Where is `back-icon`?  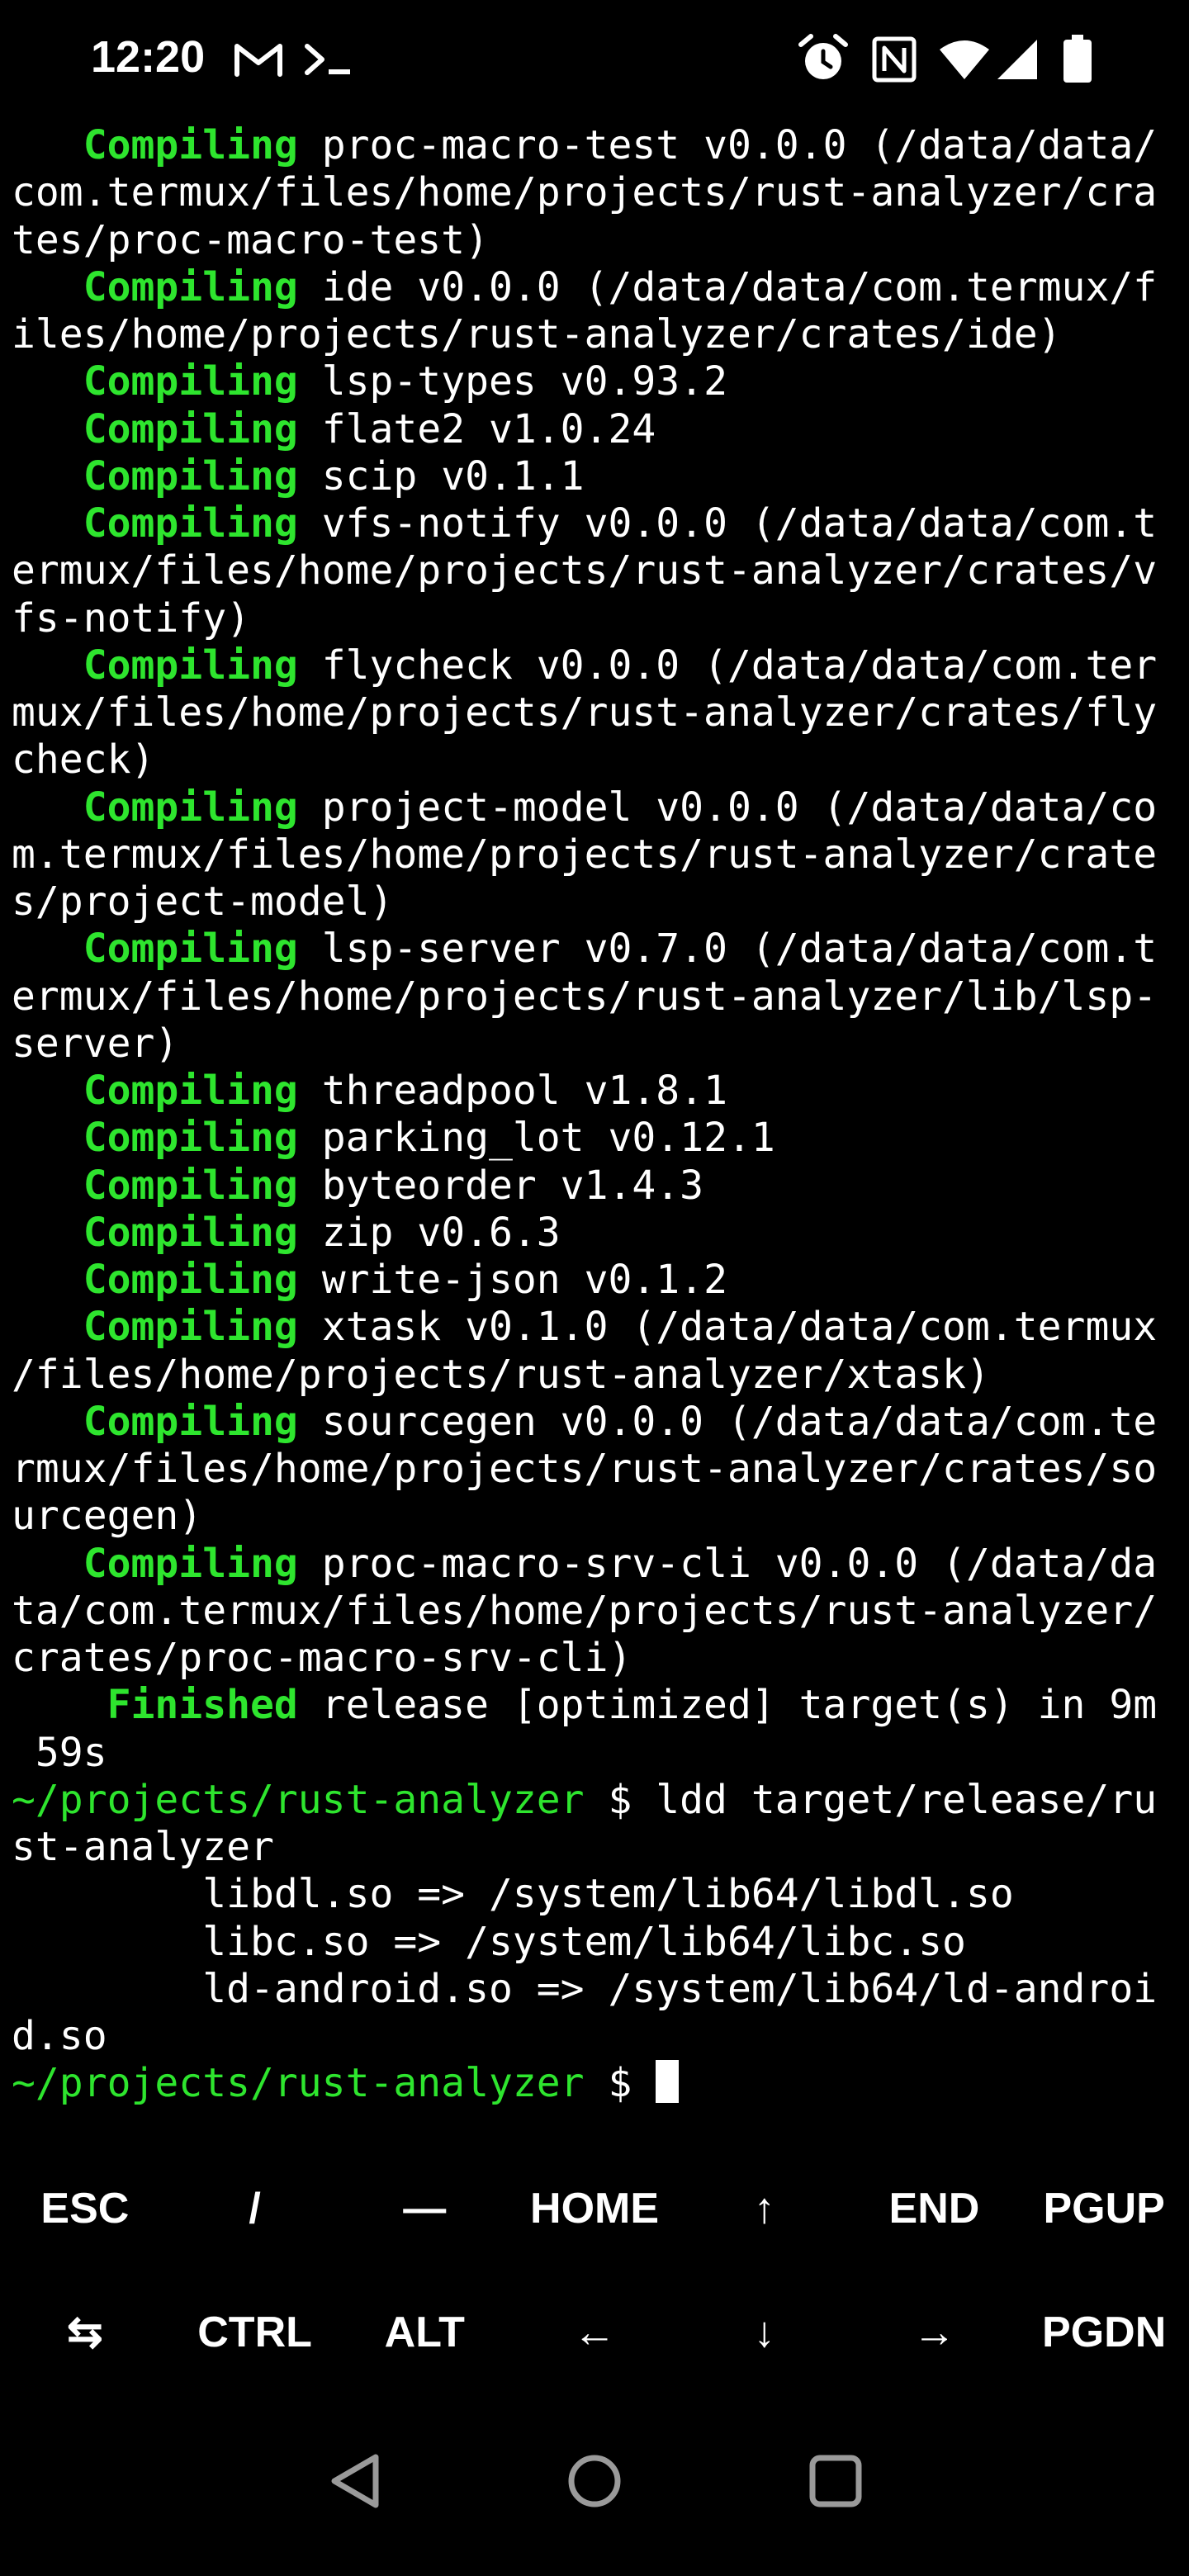 back-icon is located at coordinates (355, 2481).